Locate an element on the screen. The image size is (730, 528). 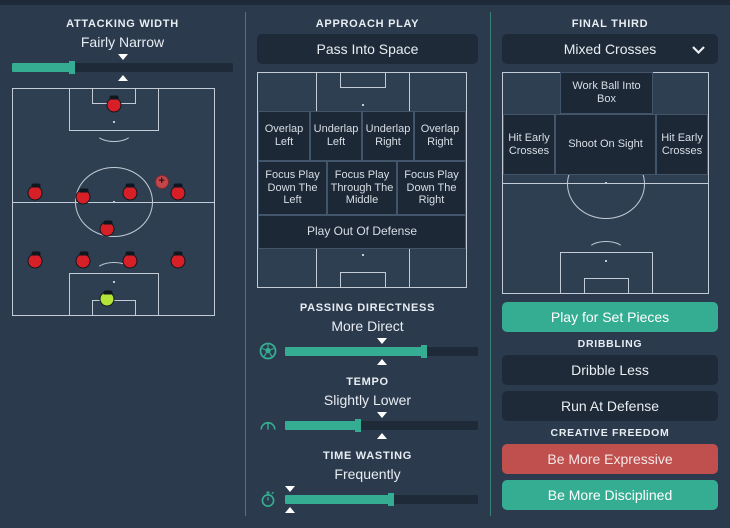
zone-hit-early-crosses-left: Hit Early Crosses is located at coordinates (529, 144).